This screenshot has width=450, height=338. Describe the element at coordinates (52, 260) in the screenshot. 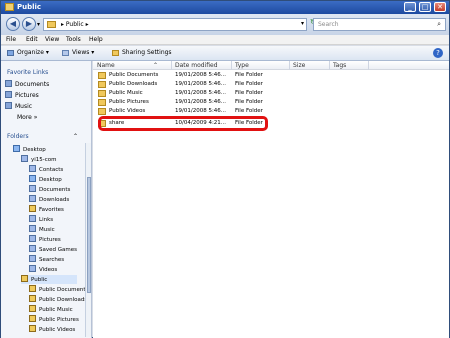

I see `tree-label: Searches` at that location.